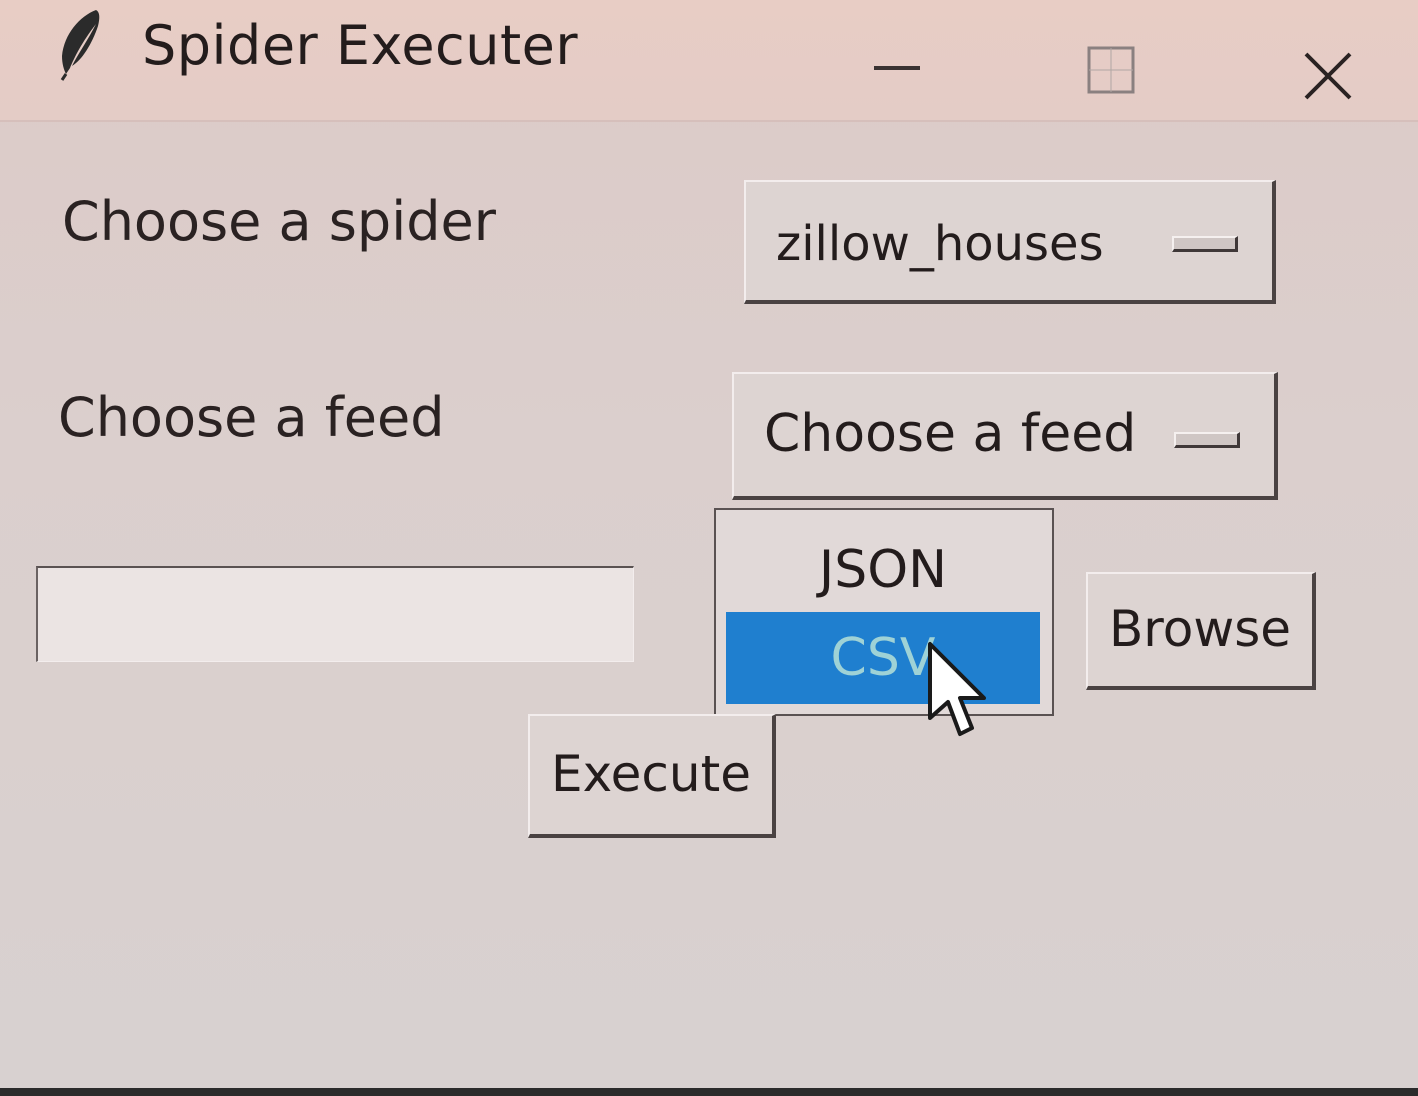 The width and height of the screenshot is (1418, 1096). What do you see at coordinates (279, 221) in the screenshot?
I see `spider-label: Choose a spider` at bounding box center [279, 221].